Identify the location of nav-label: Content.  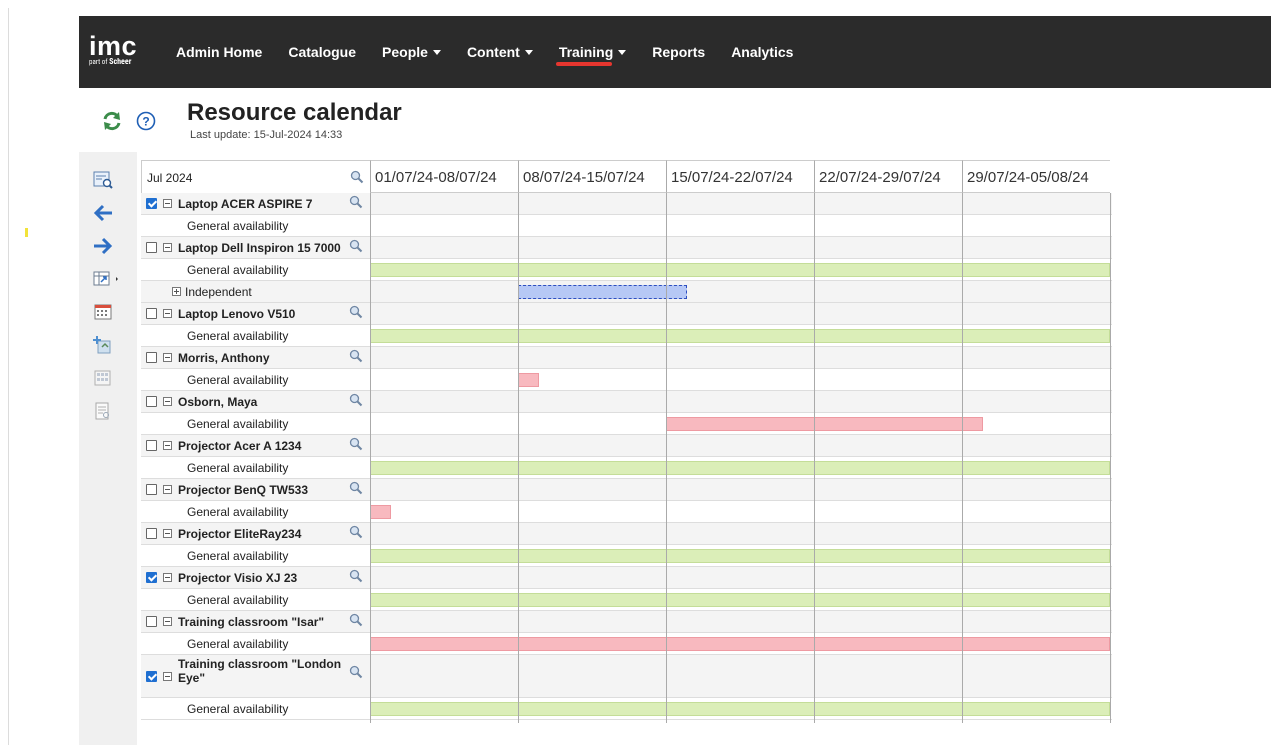
(493, 52).